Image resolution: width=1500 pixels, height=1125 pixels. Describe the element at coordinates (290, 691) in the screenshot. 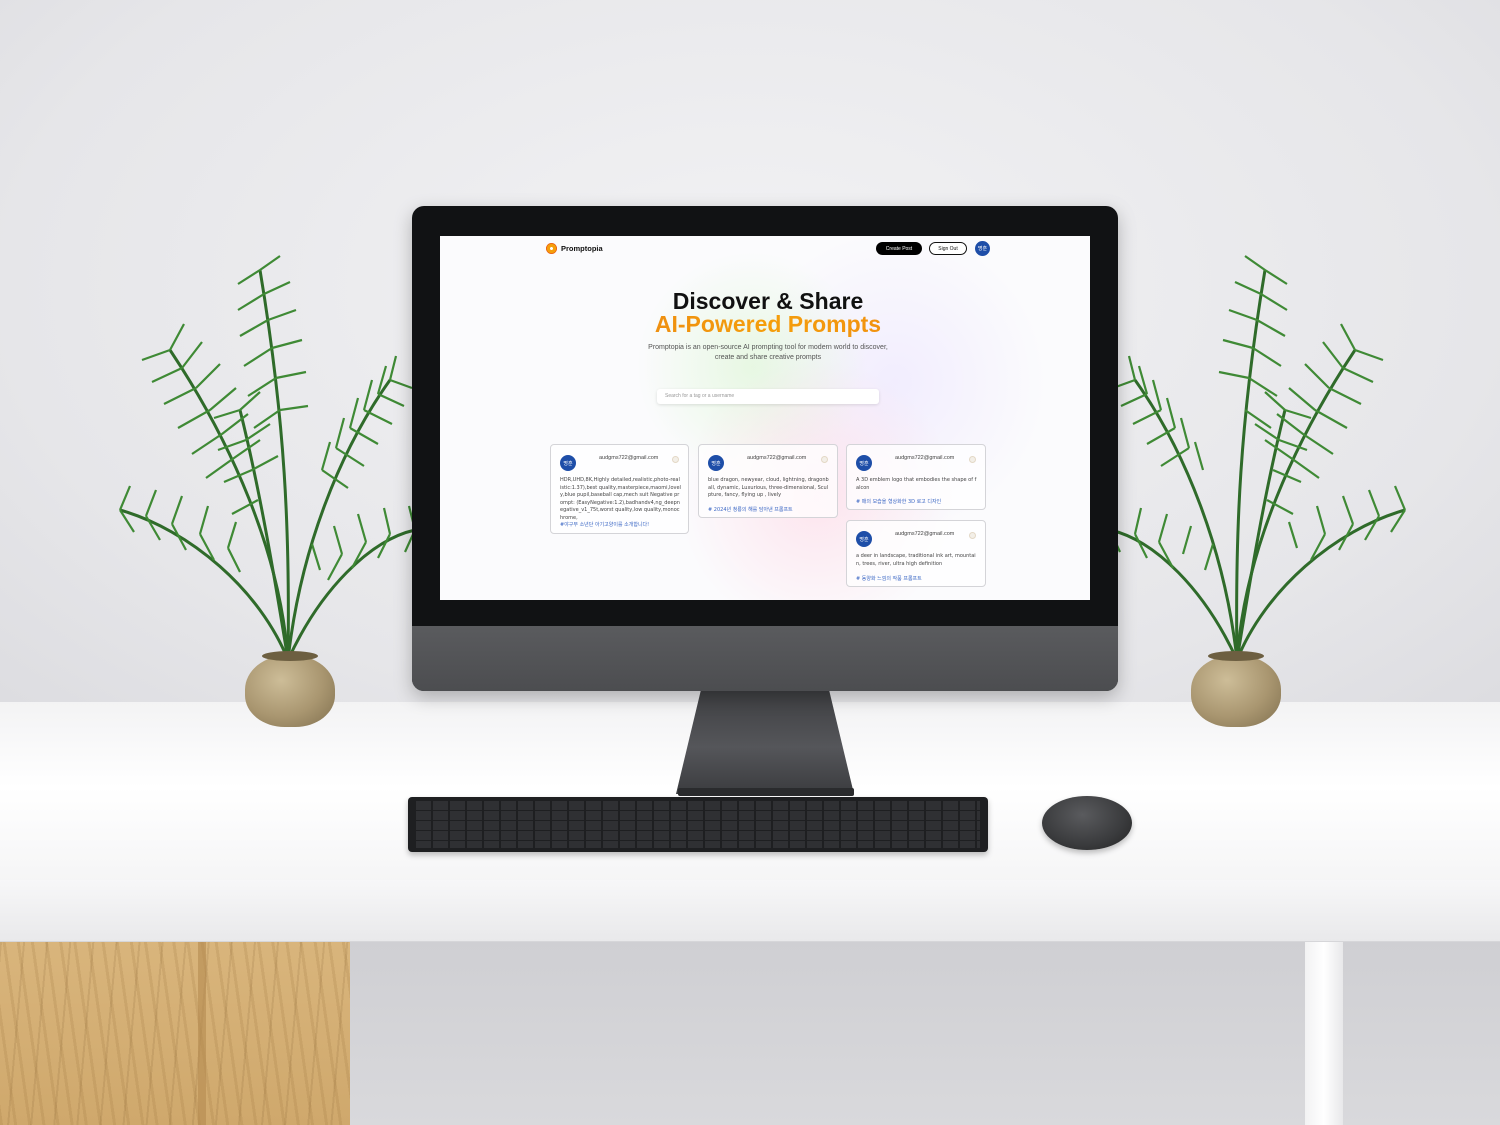

I see `left-pot` at that location.